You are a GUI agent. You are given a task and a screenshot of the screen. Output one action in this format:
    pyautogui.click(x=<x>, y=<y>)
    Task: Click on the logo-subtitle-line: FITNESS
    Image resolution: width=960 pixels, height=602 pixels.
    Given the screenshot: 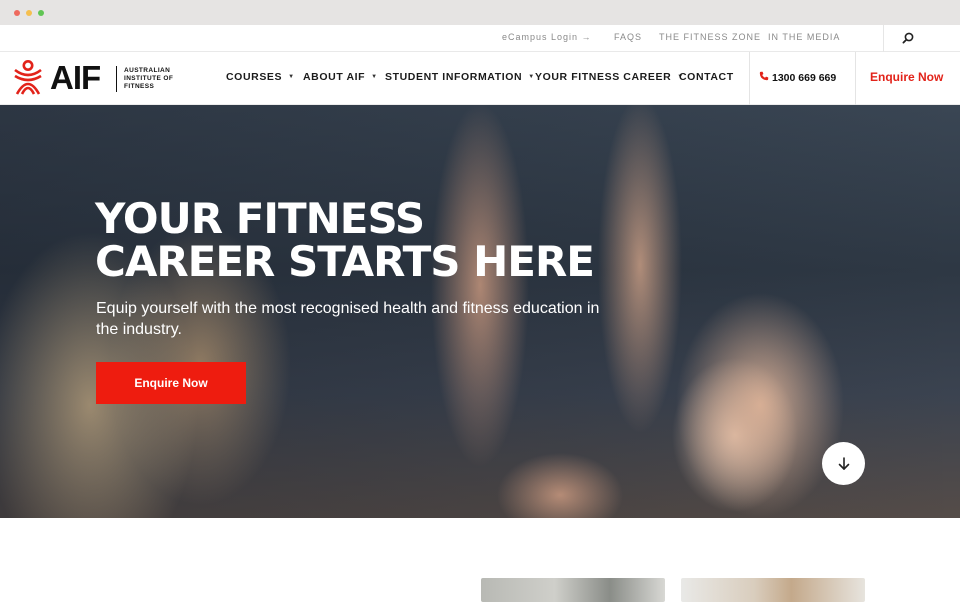 What is the action you would take?
    pyautogui.click(x=139, y=86)
    